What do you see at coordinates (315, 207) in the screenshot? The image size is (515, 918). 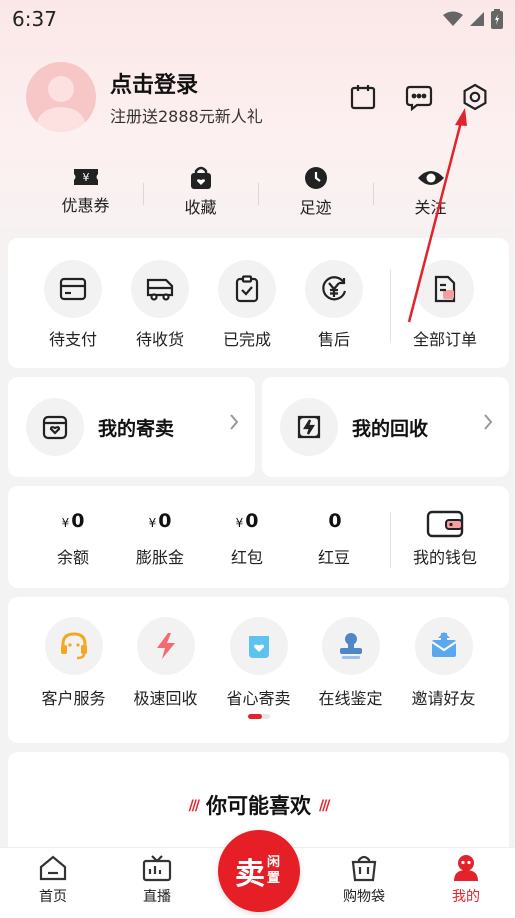 I see `quick-item-label: 足迹` at bounding box center [315, 207].